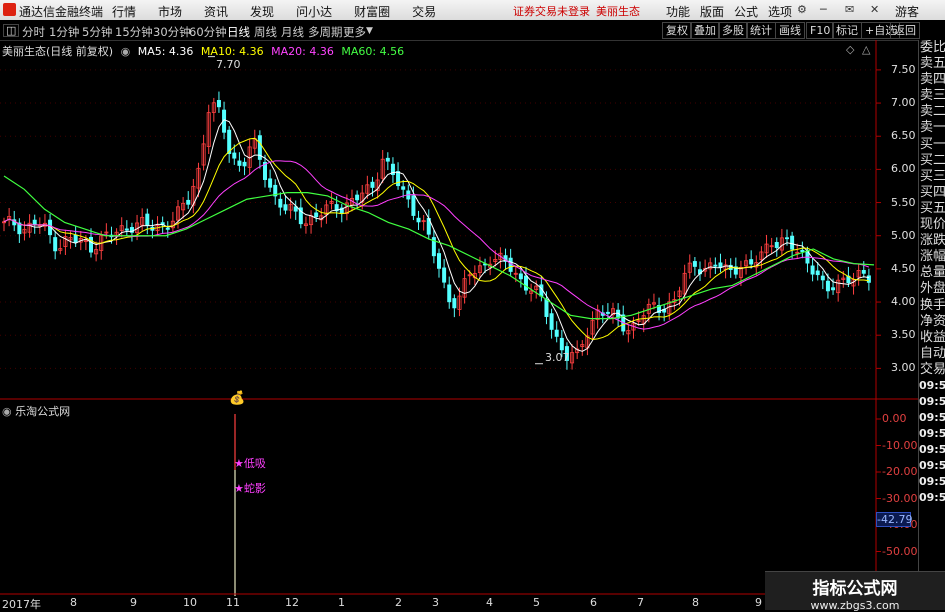 Image resolution: width=945 pixels, height=612 pixels. I want to click on time-axis-label: 6, so click(593, 602).